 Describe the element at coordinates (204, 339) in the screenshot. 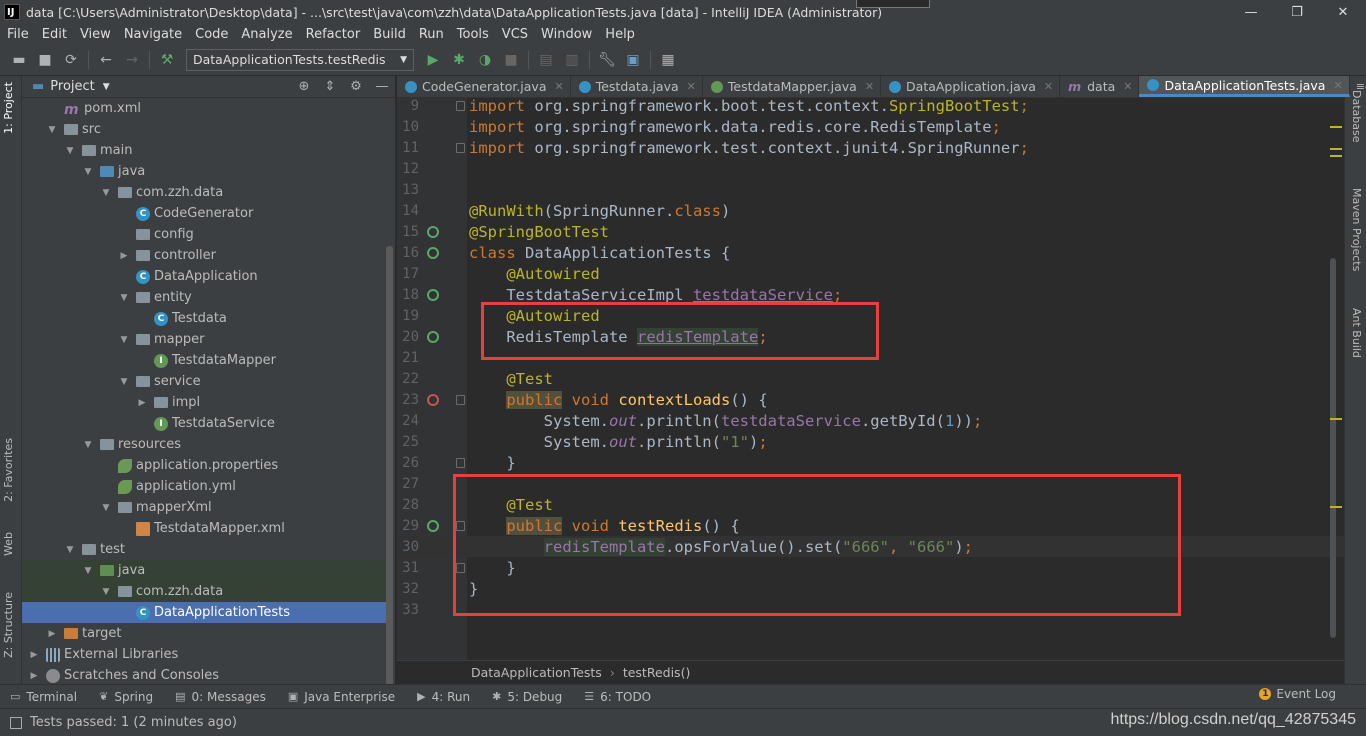

I see `tree-item: ▼ mapper` at that location.